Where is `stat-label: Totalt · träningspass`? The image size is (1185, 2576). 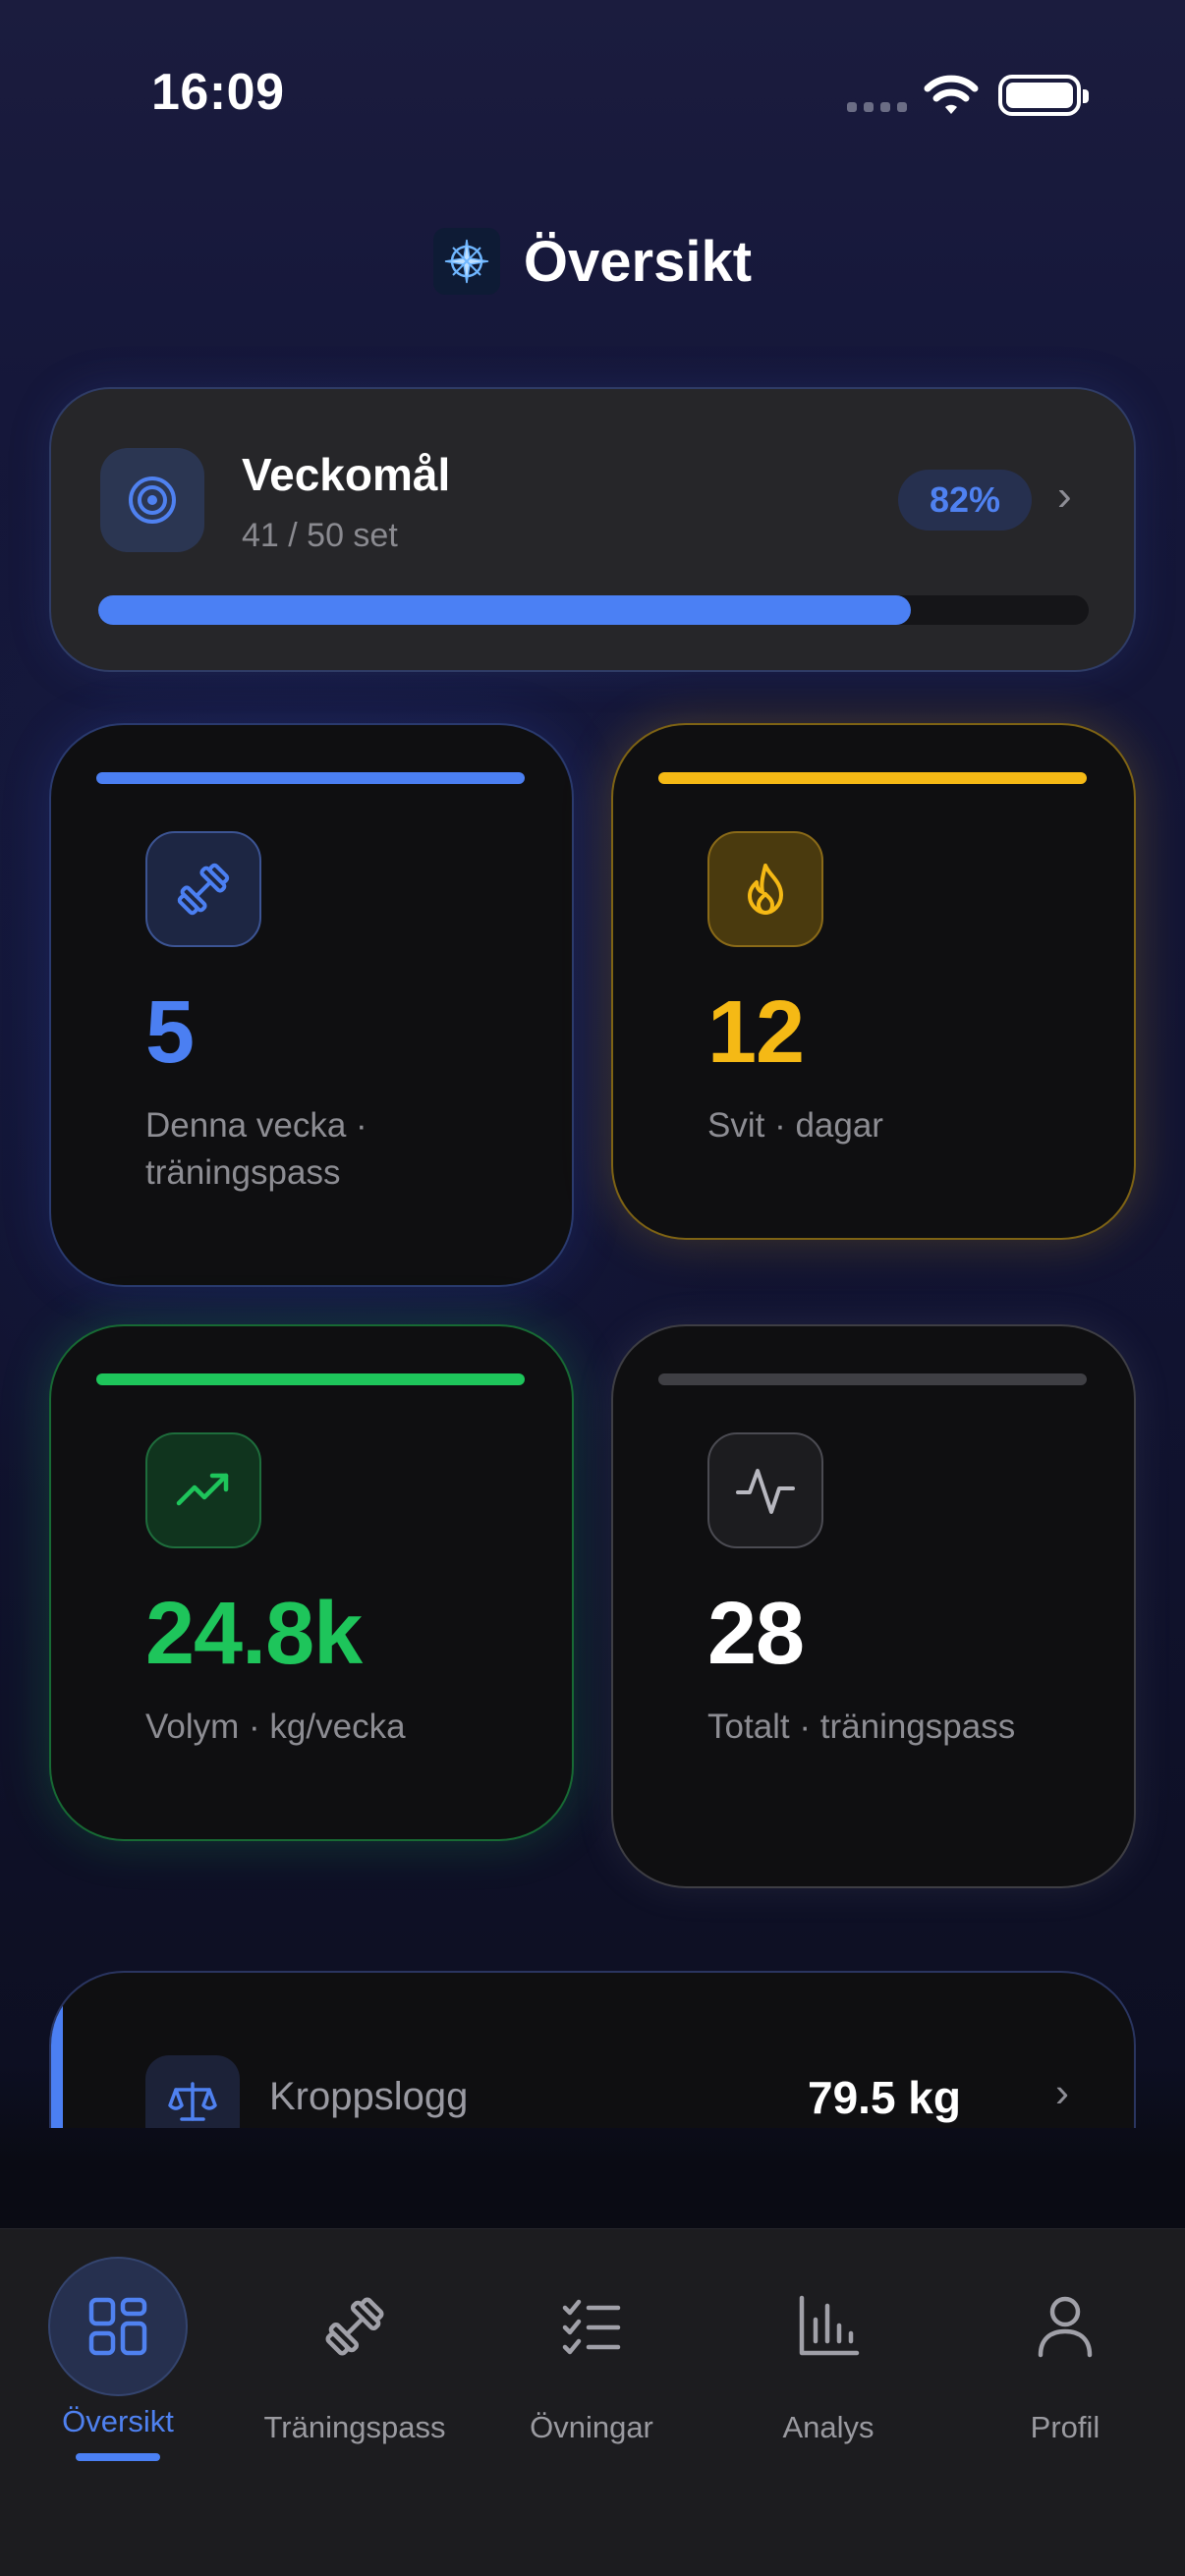
stat-label: Totalt · träningspass is located at coordinates (862, 1727).